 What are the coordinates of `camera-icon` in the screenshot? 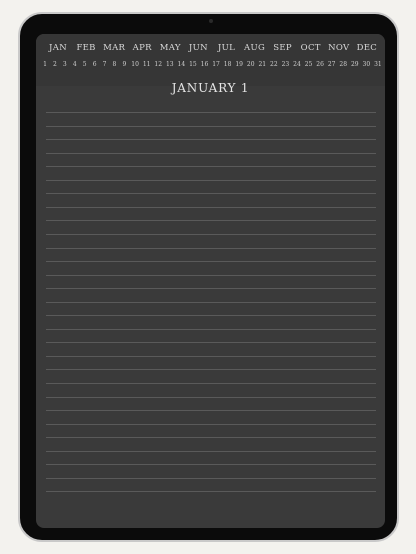 It's located at (211, 21).